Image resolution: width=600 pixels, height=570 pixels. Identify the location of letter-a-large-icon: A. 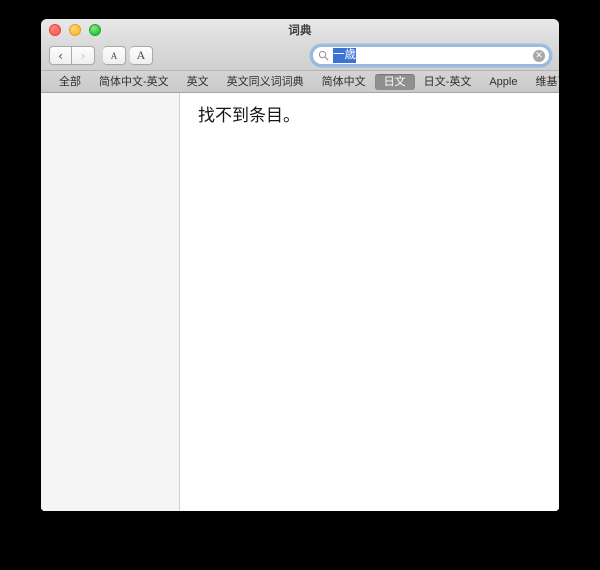
(141, 55).